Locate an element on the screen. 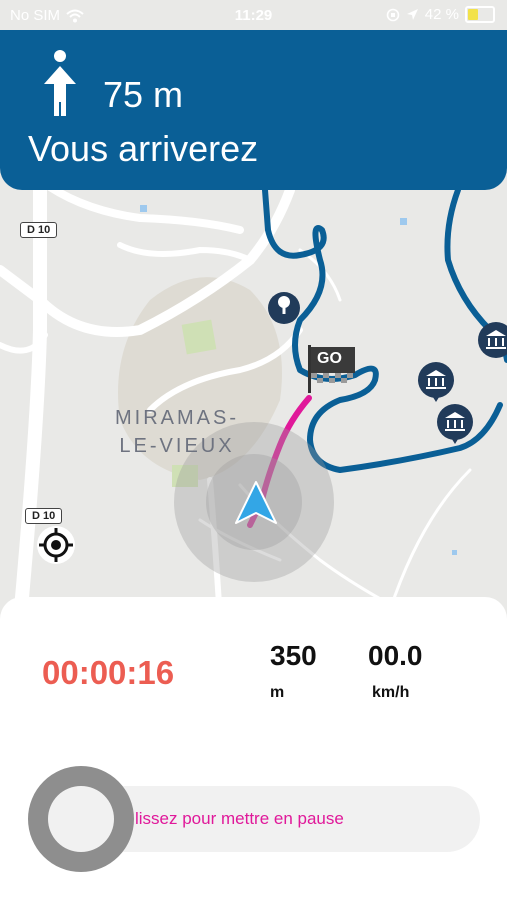  straight-arrow-icon is located at coordinates (60, 83).